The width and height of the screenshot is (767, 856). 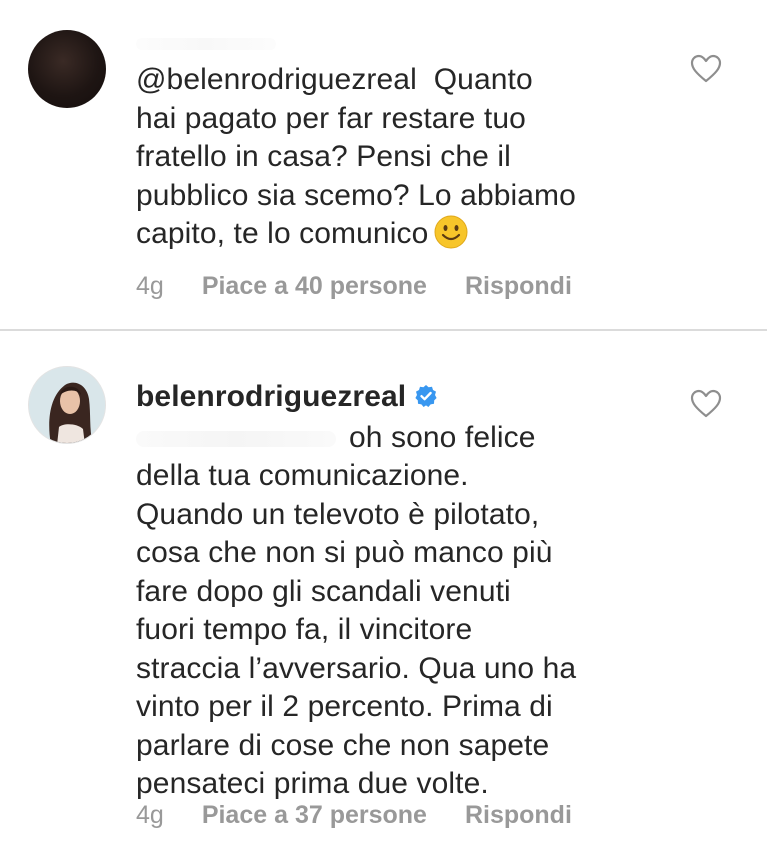 I want to click on comment-meta: 4g Piace a 40 persone Rispondi, so click(x=373, y=286).